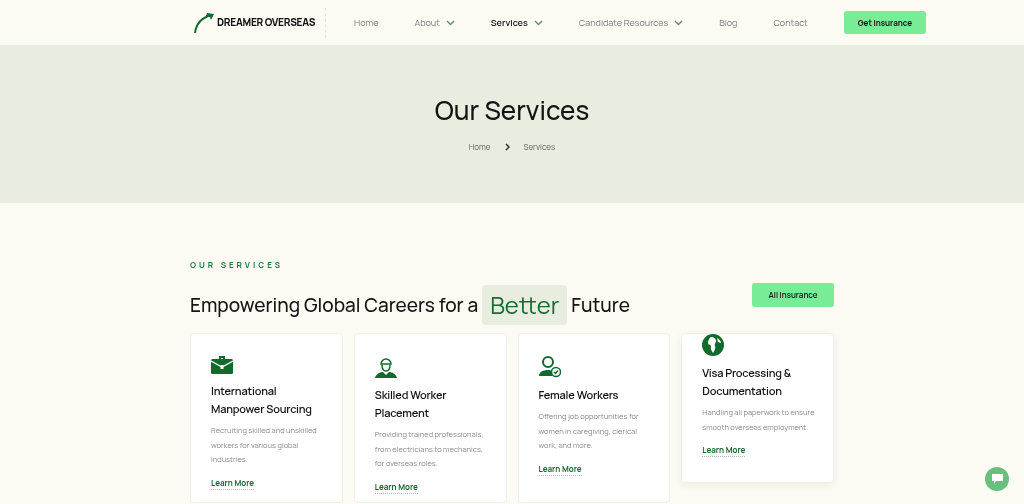 The height and width of the screenshot is (504, 1024). I want to click on chat-button, so click(997, 479).